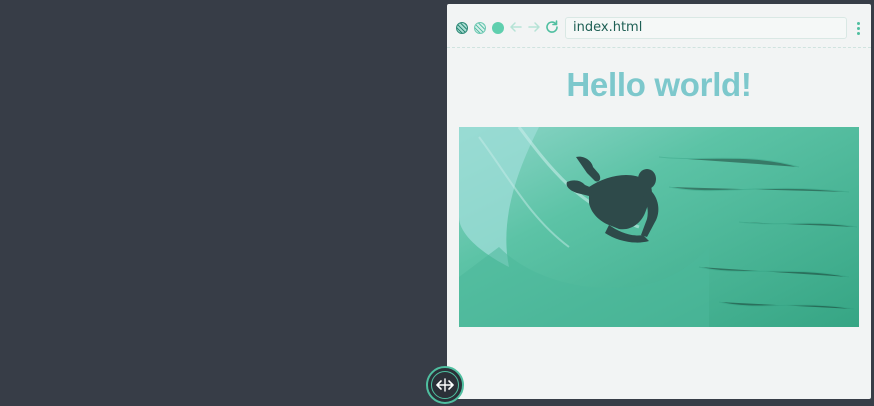  What do you see at coordinates (706, 28) in the screenshot?
I see `address-bar: index.html` at bounding box center [706, 28].